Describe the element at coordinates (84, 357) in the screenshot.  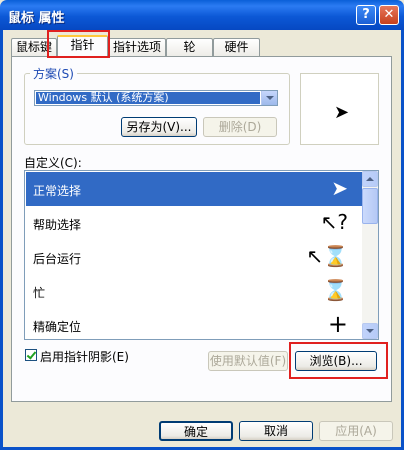
I see `pointer-shadow-label: 启用指针阴影(E)` at that location.